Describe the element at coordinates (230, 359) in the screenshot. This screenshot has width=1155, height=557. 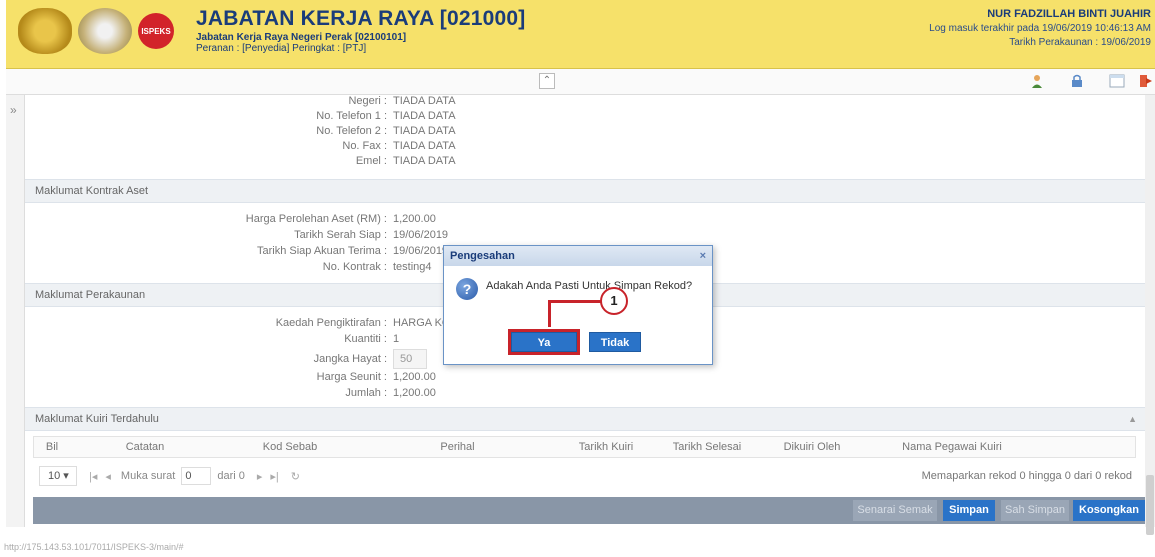
I see `field-jangka-hayat: Jangka Hayat : 50` at that location.